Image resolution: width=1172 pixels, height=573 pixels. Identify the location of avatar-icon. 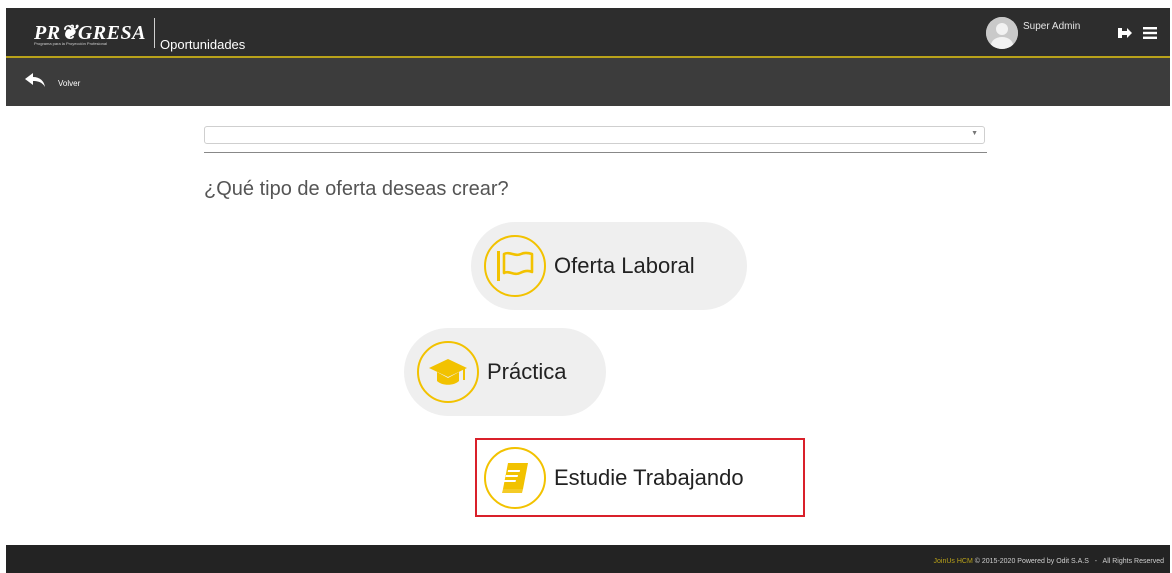
(1002, 33).